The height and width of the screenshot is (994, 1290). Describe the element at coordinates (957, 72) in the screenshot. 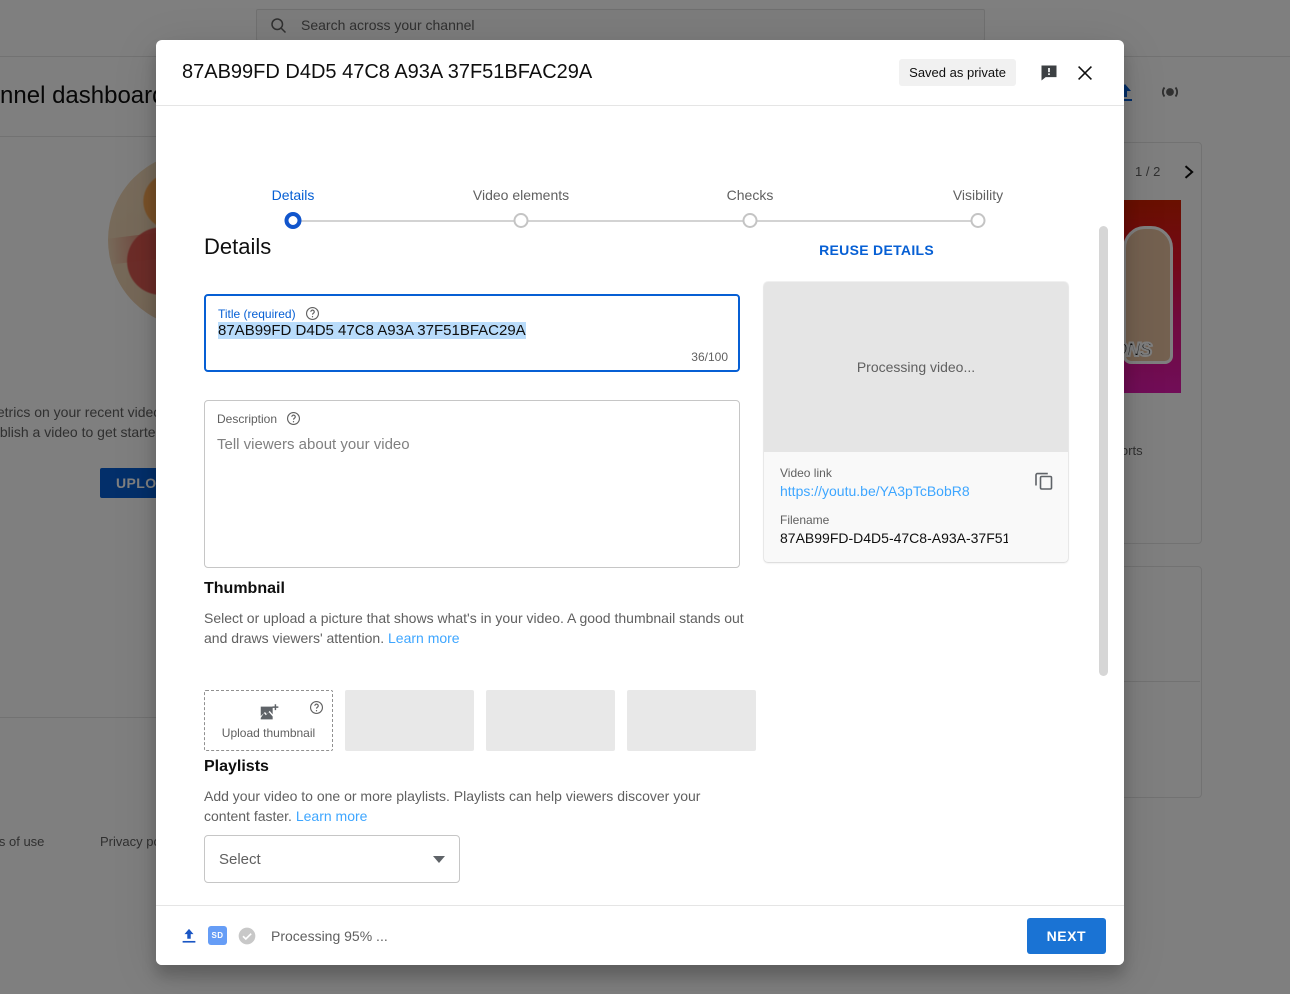

I see `status-badge: Saved as private` at that location.